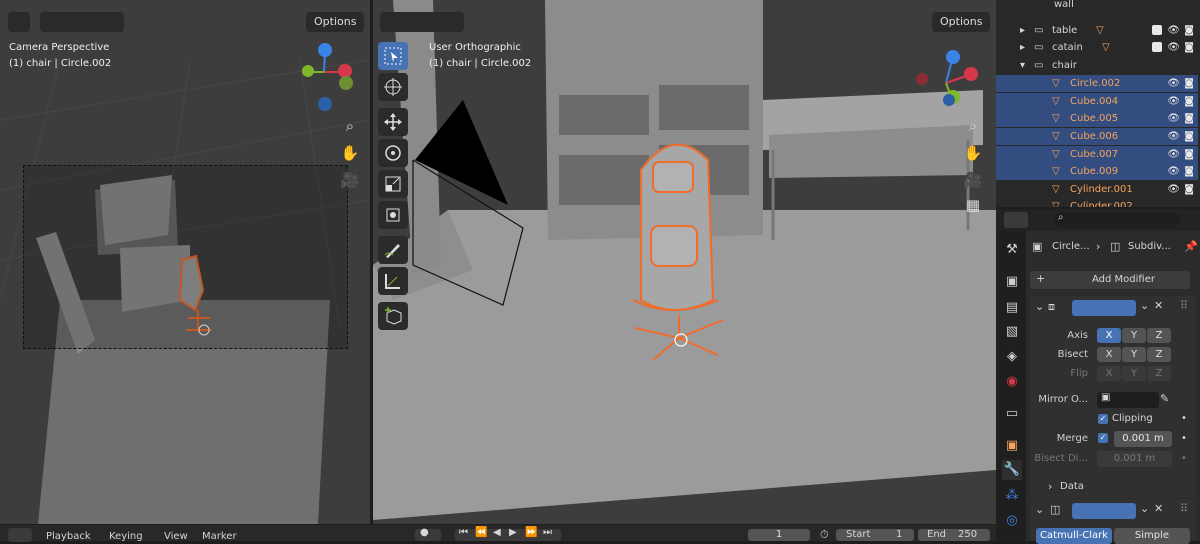  I want to click on prev-keyframe-icon: ⏪, so click(481, 532).